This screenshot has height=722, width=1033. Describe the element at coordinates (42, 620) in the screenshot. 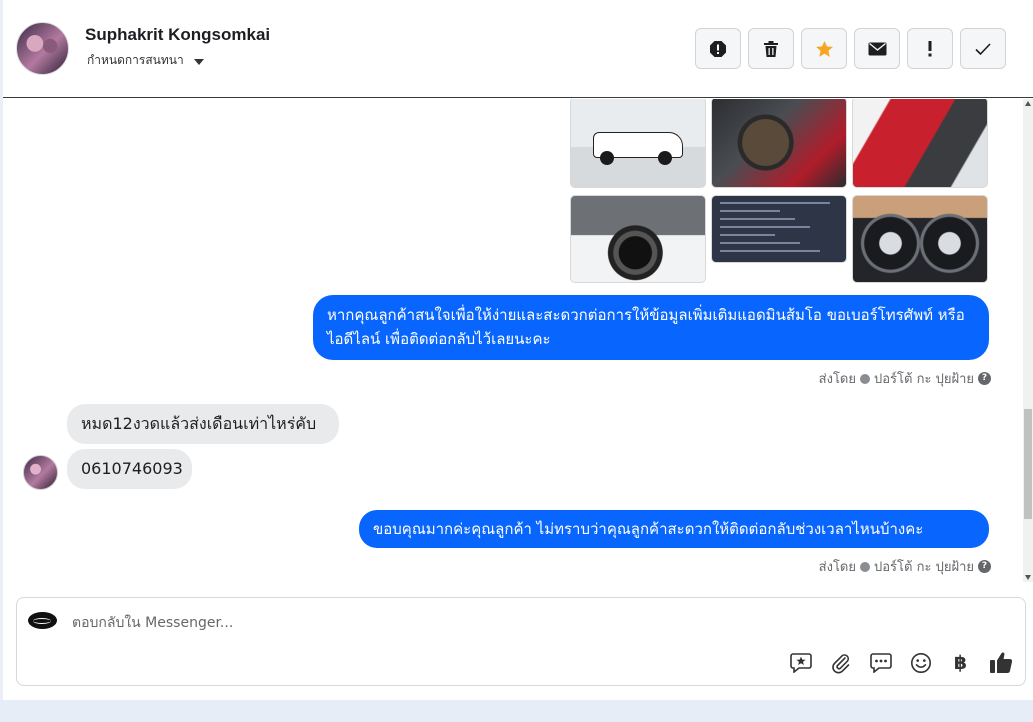

I see `page-logo` at that location.